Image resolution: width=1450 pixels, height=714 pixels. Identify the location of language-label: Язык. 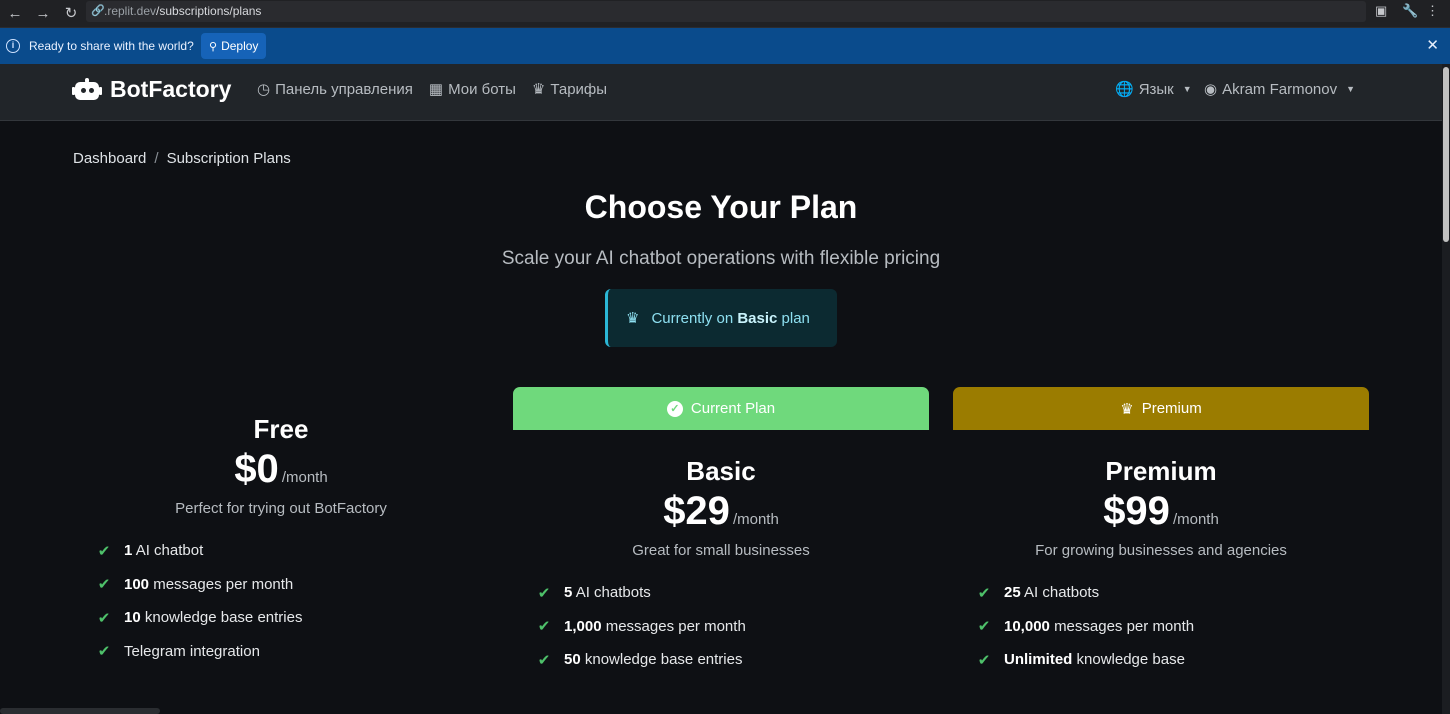
(1156, 89).